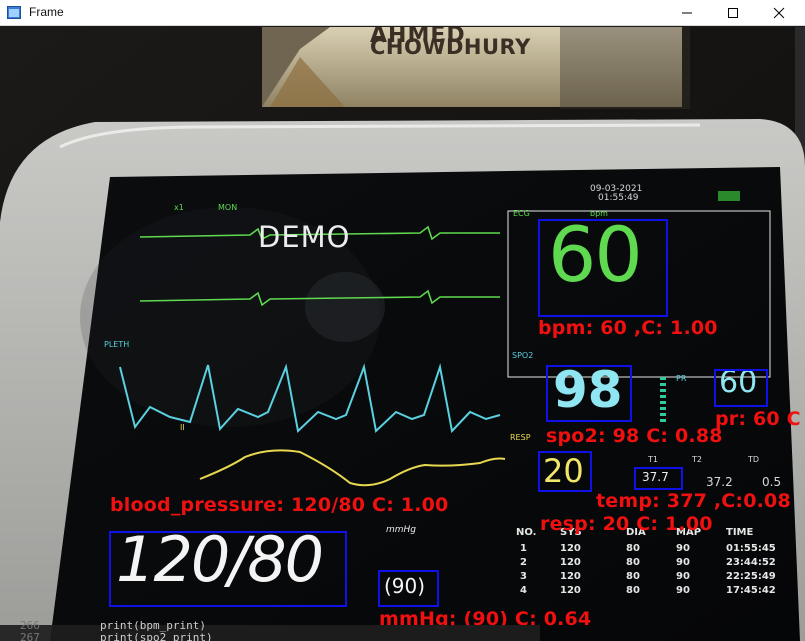 This screenshot has width=805, height=641. I want to click on detection-box-bp, so click(228, 569).